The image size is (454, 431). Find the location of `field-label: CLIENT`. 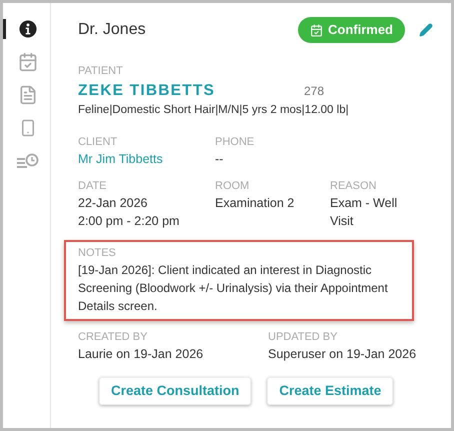

field-label: CLIENT is located at coordinates (98, 142).